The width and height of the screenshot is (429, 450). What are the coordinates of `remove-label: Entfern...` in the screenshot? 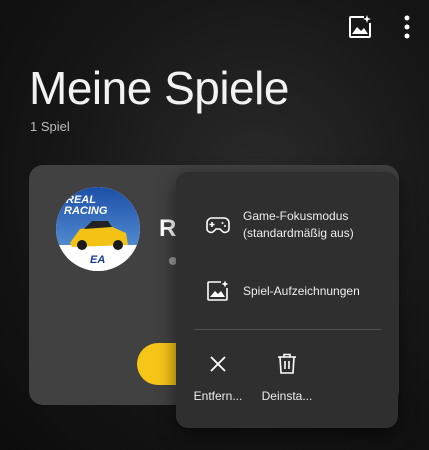 It's located at (218, 396).